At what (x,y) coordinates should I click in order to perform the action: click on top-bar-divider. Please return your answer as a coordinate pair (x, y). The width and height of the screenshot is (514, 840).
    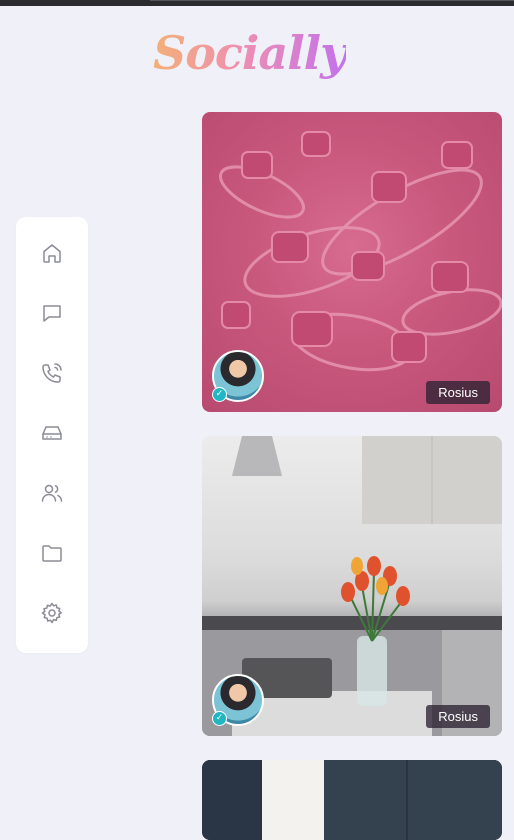
    Looking at the image, I should click on (332, 0).